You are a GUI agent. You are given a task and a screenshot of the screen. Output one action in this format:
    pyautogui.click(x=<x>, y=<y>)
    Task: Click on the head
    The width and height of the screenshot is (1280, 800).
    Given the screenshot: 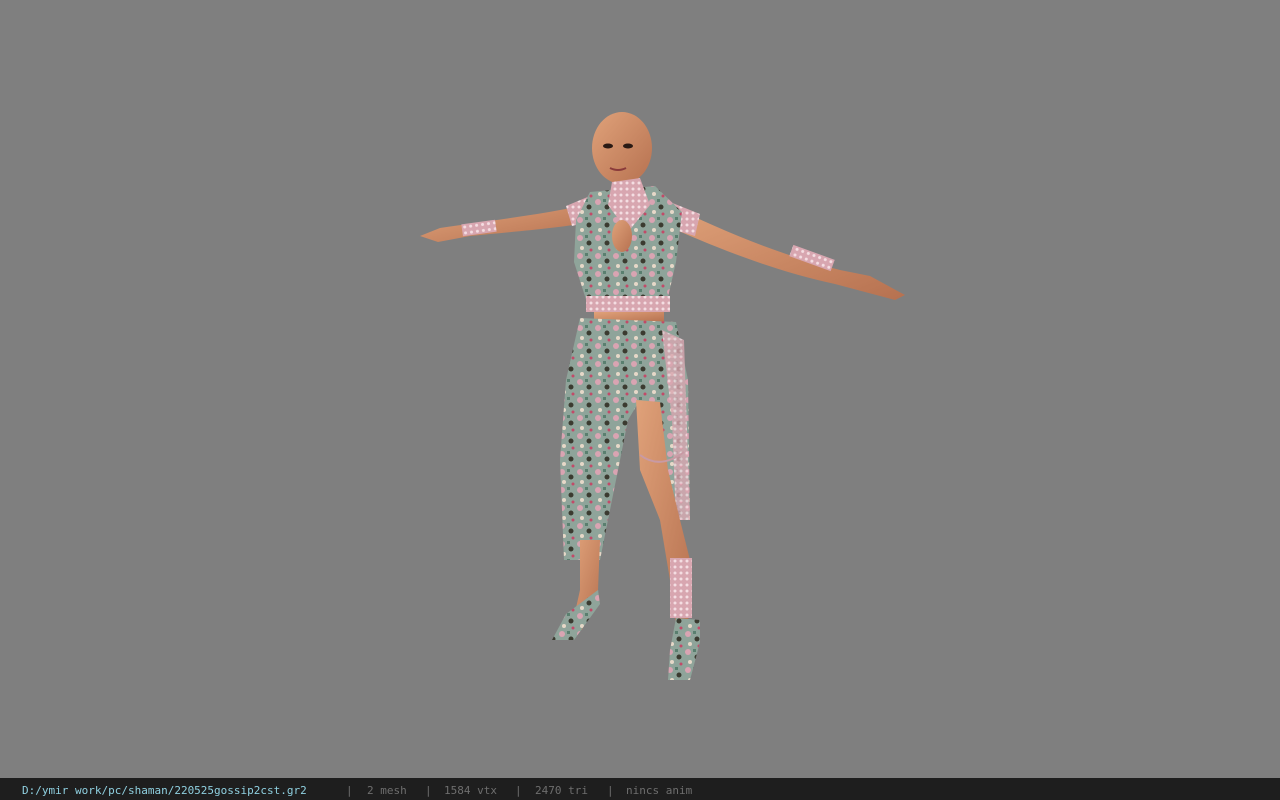 What is the action you would take?
    pyautogui.click(x=622, y=148)
    